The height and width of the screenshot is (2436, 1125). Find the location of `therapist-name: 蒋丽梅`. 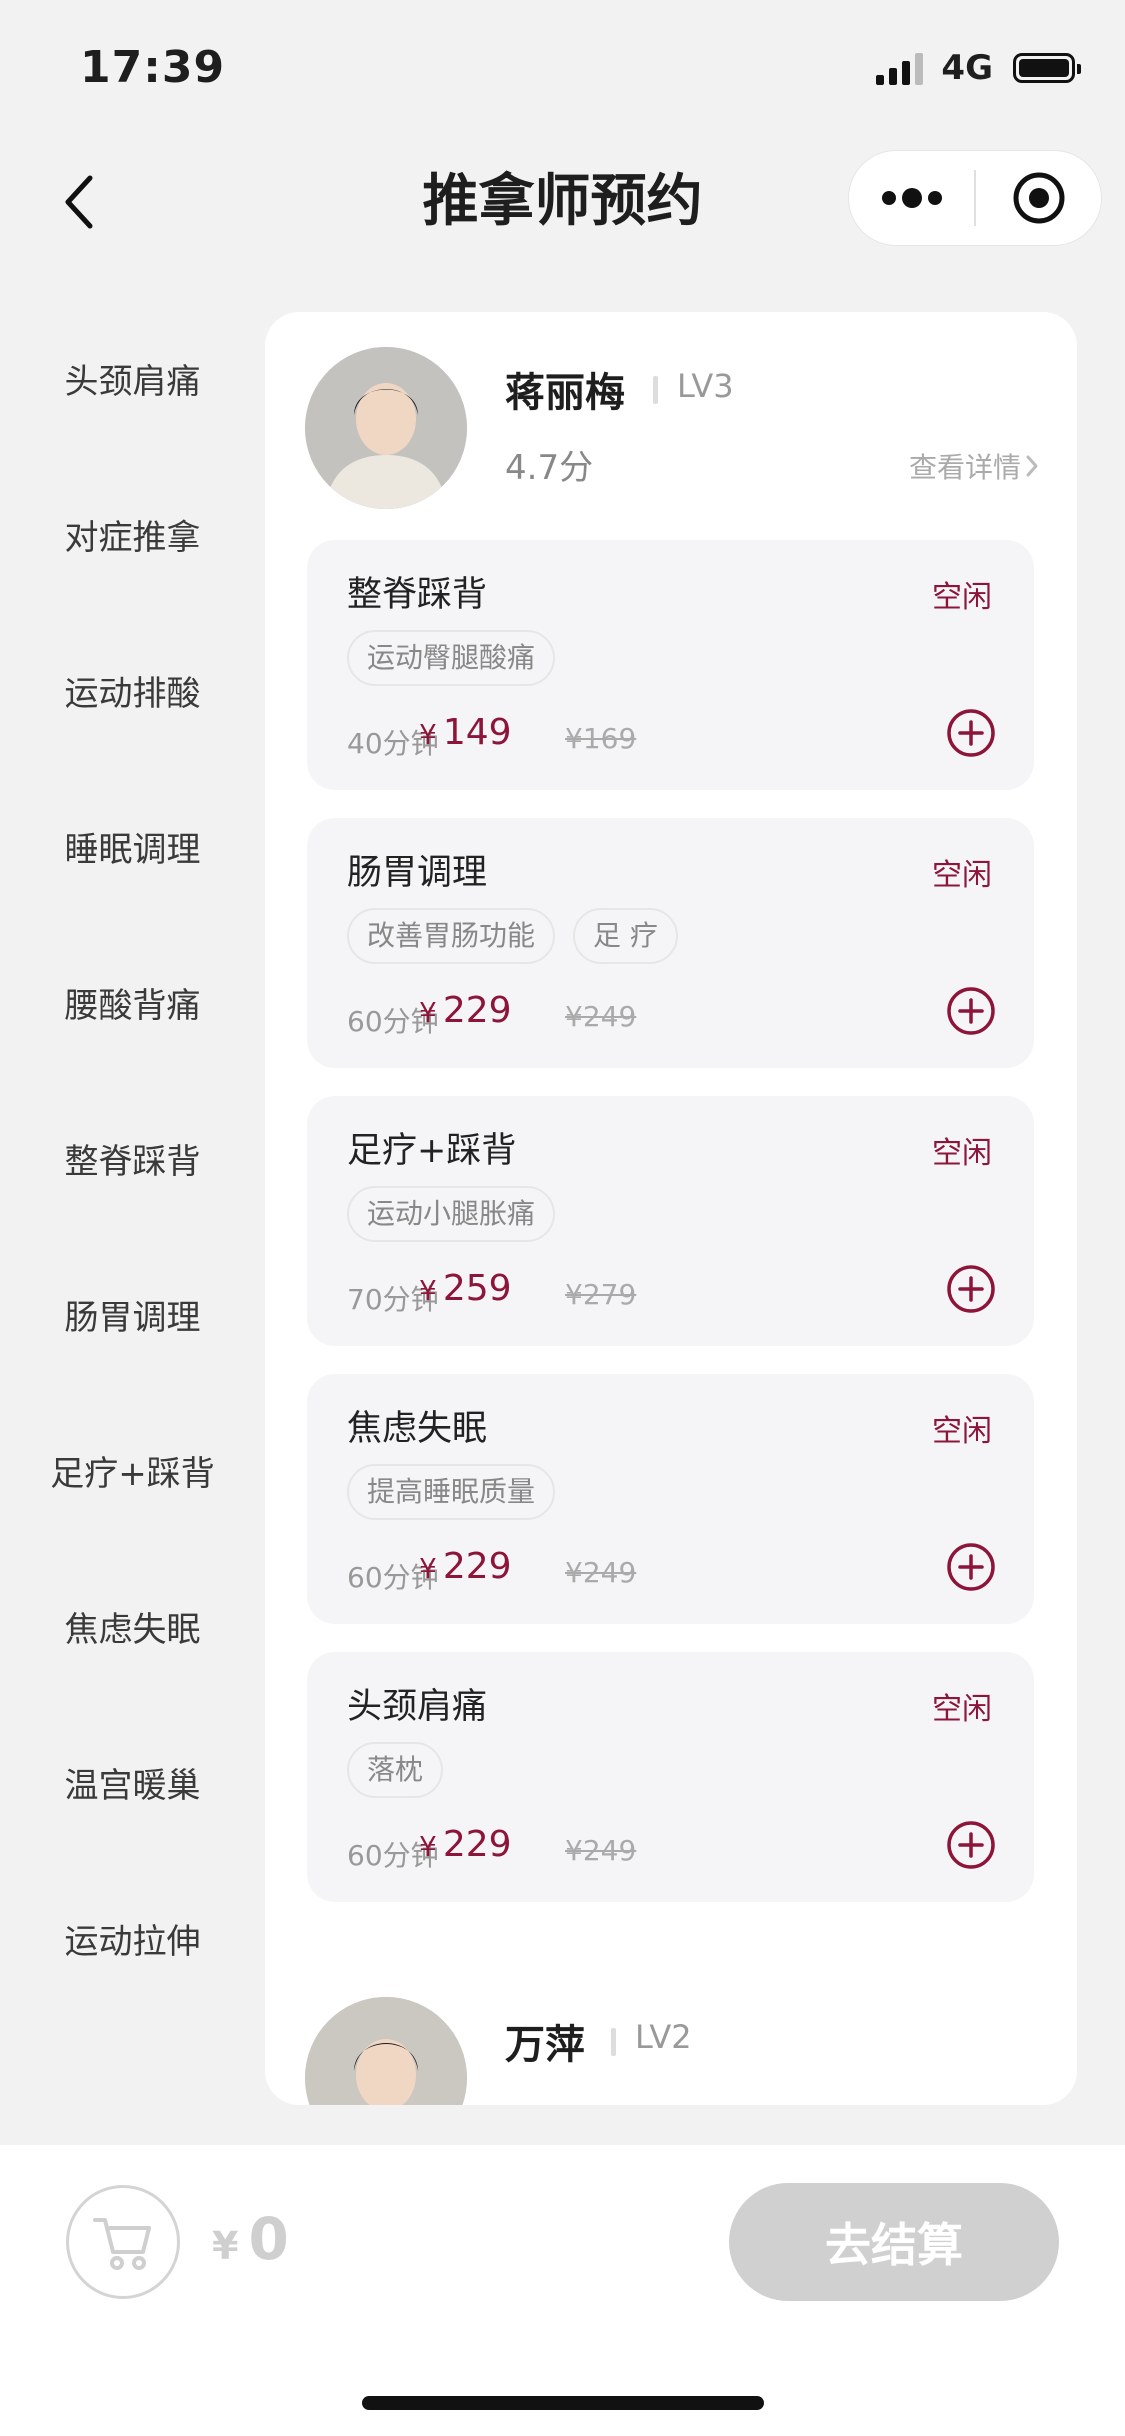

therapist-name: 蒋丽梅 is located at coordinates (565, 393).